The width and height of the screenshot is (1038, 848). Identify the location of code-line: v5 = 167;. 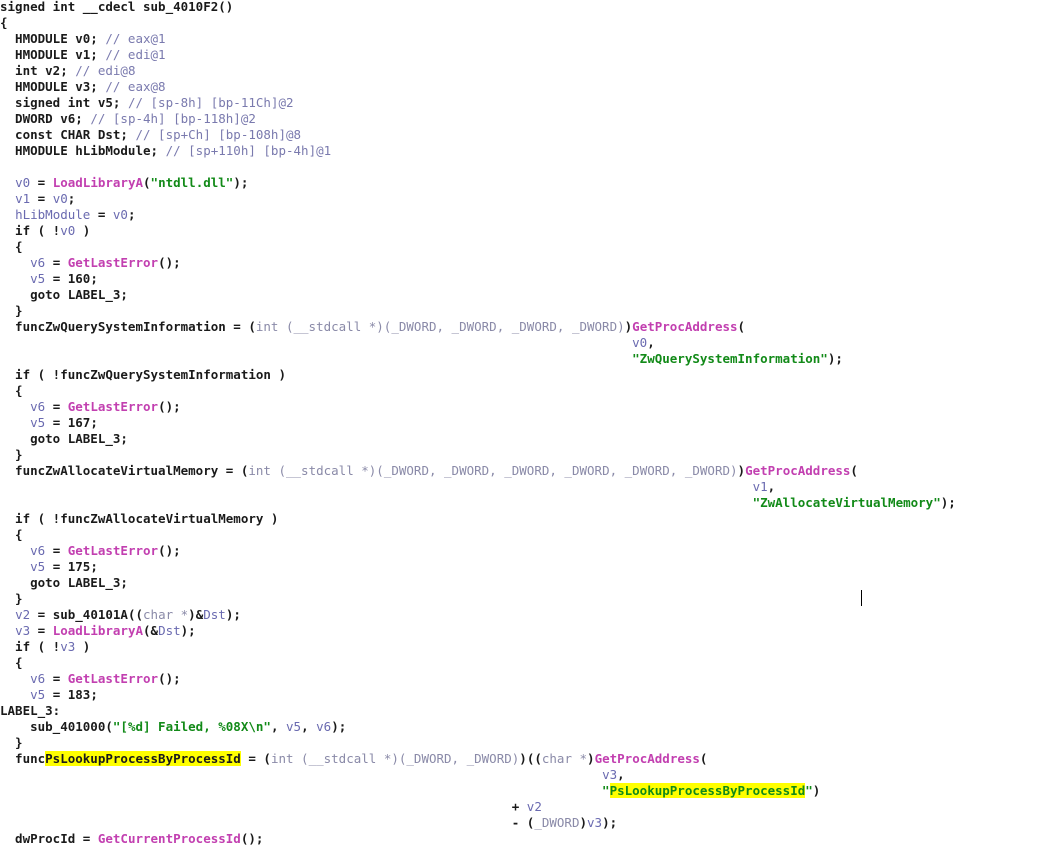
(49, 423).